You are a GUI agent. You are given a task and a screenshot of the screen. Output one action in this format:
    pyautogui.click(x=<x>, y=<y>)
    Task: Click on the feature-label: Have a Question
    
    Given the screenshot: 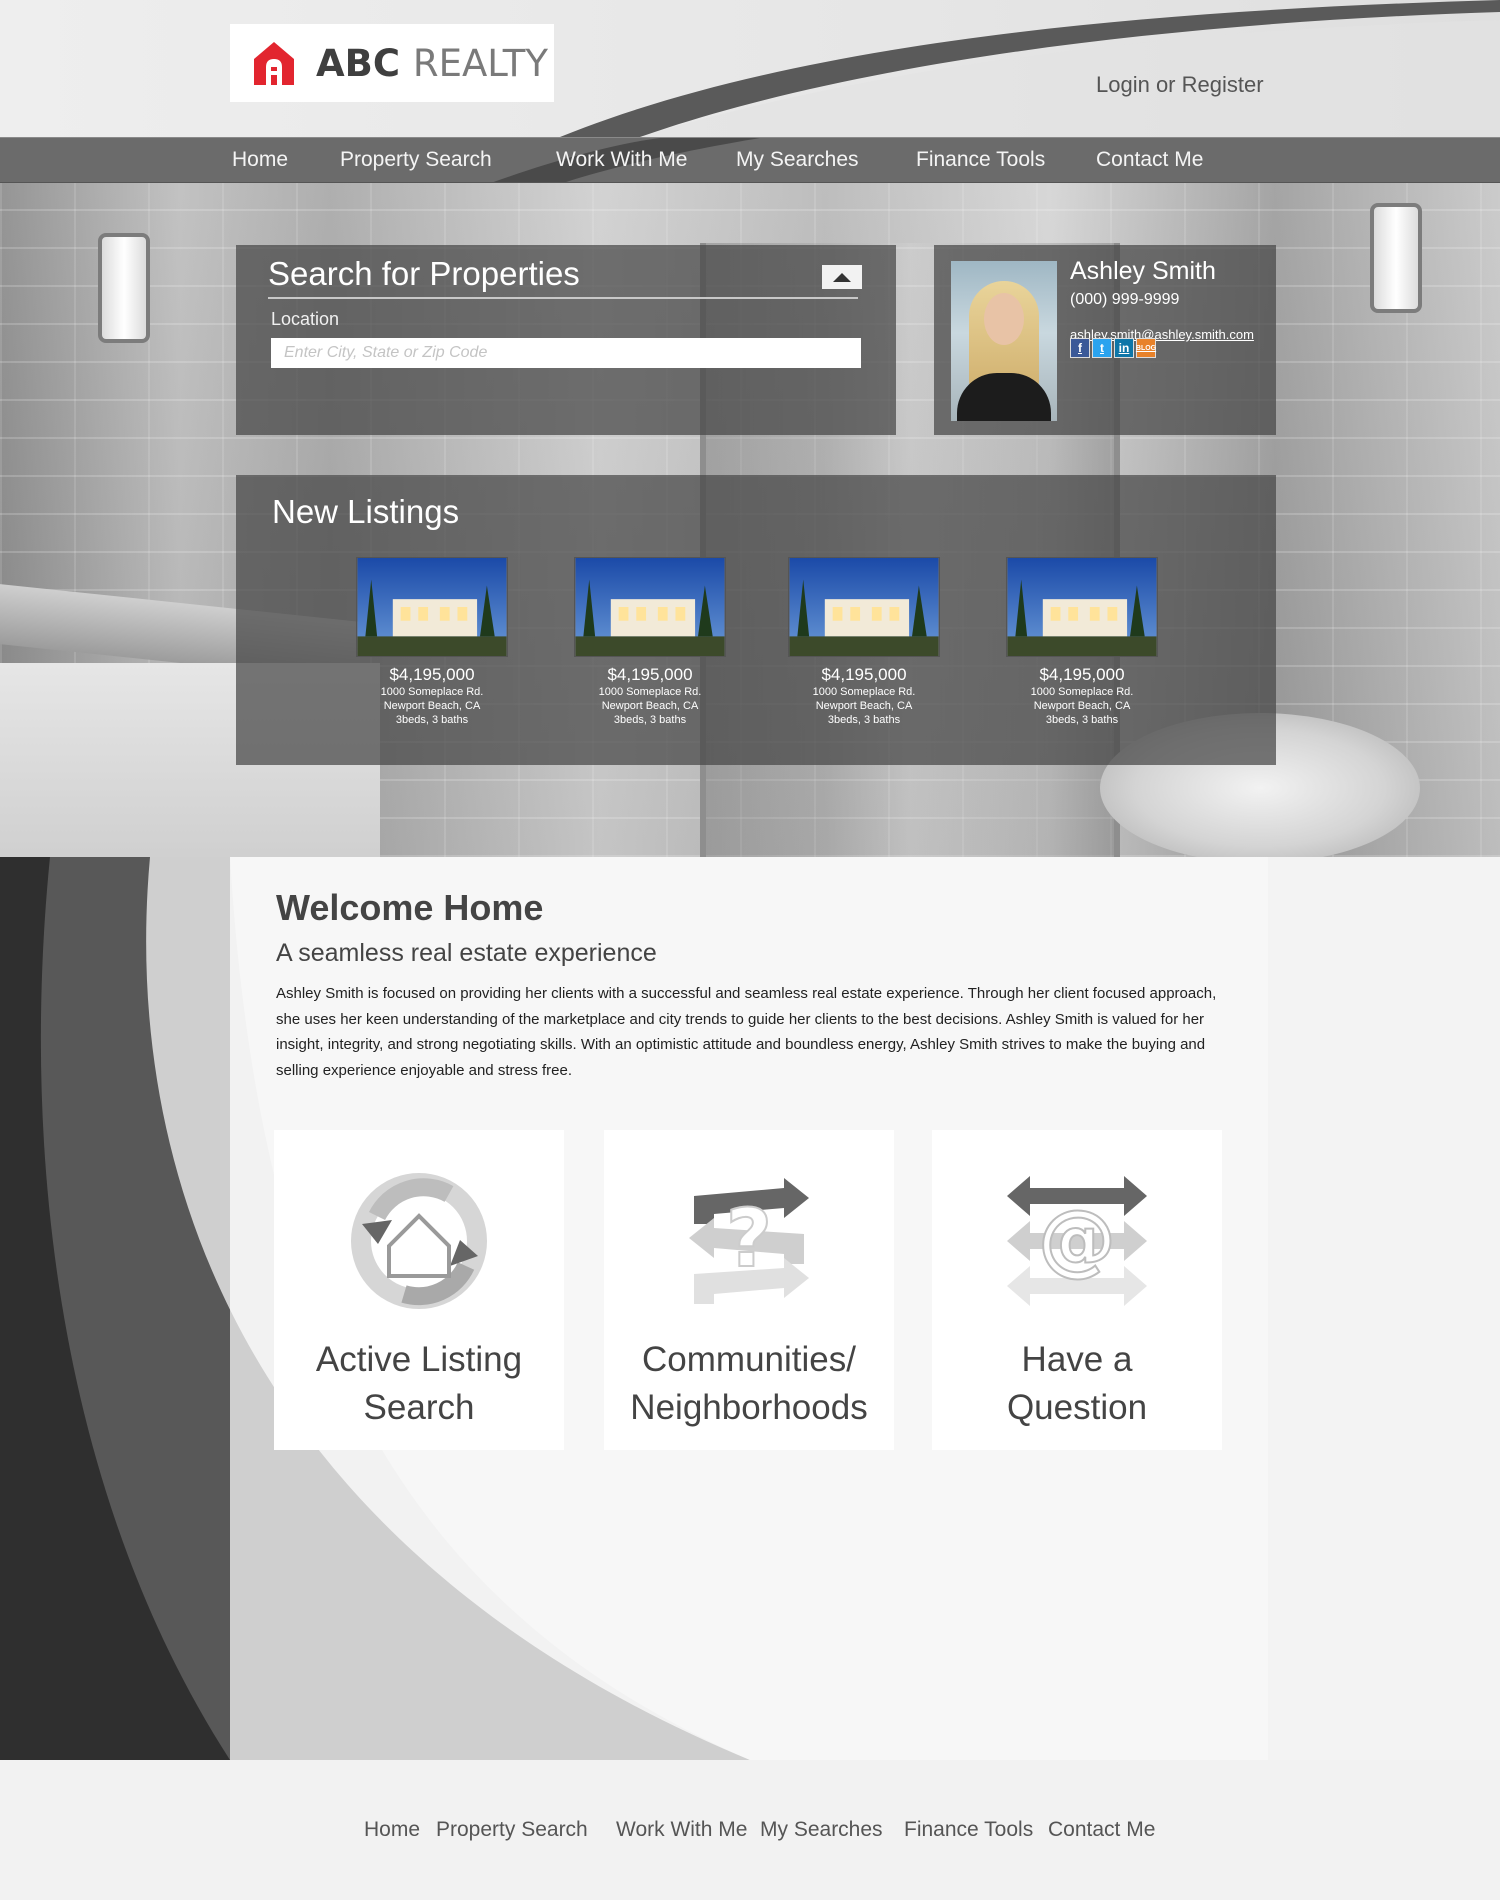 What is the action you would take?
    pyautogui.click(x=1077, y=1383)
    